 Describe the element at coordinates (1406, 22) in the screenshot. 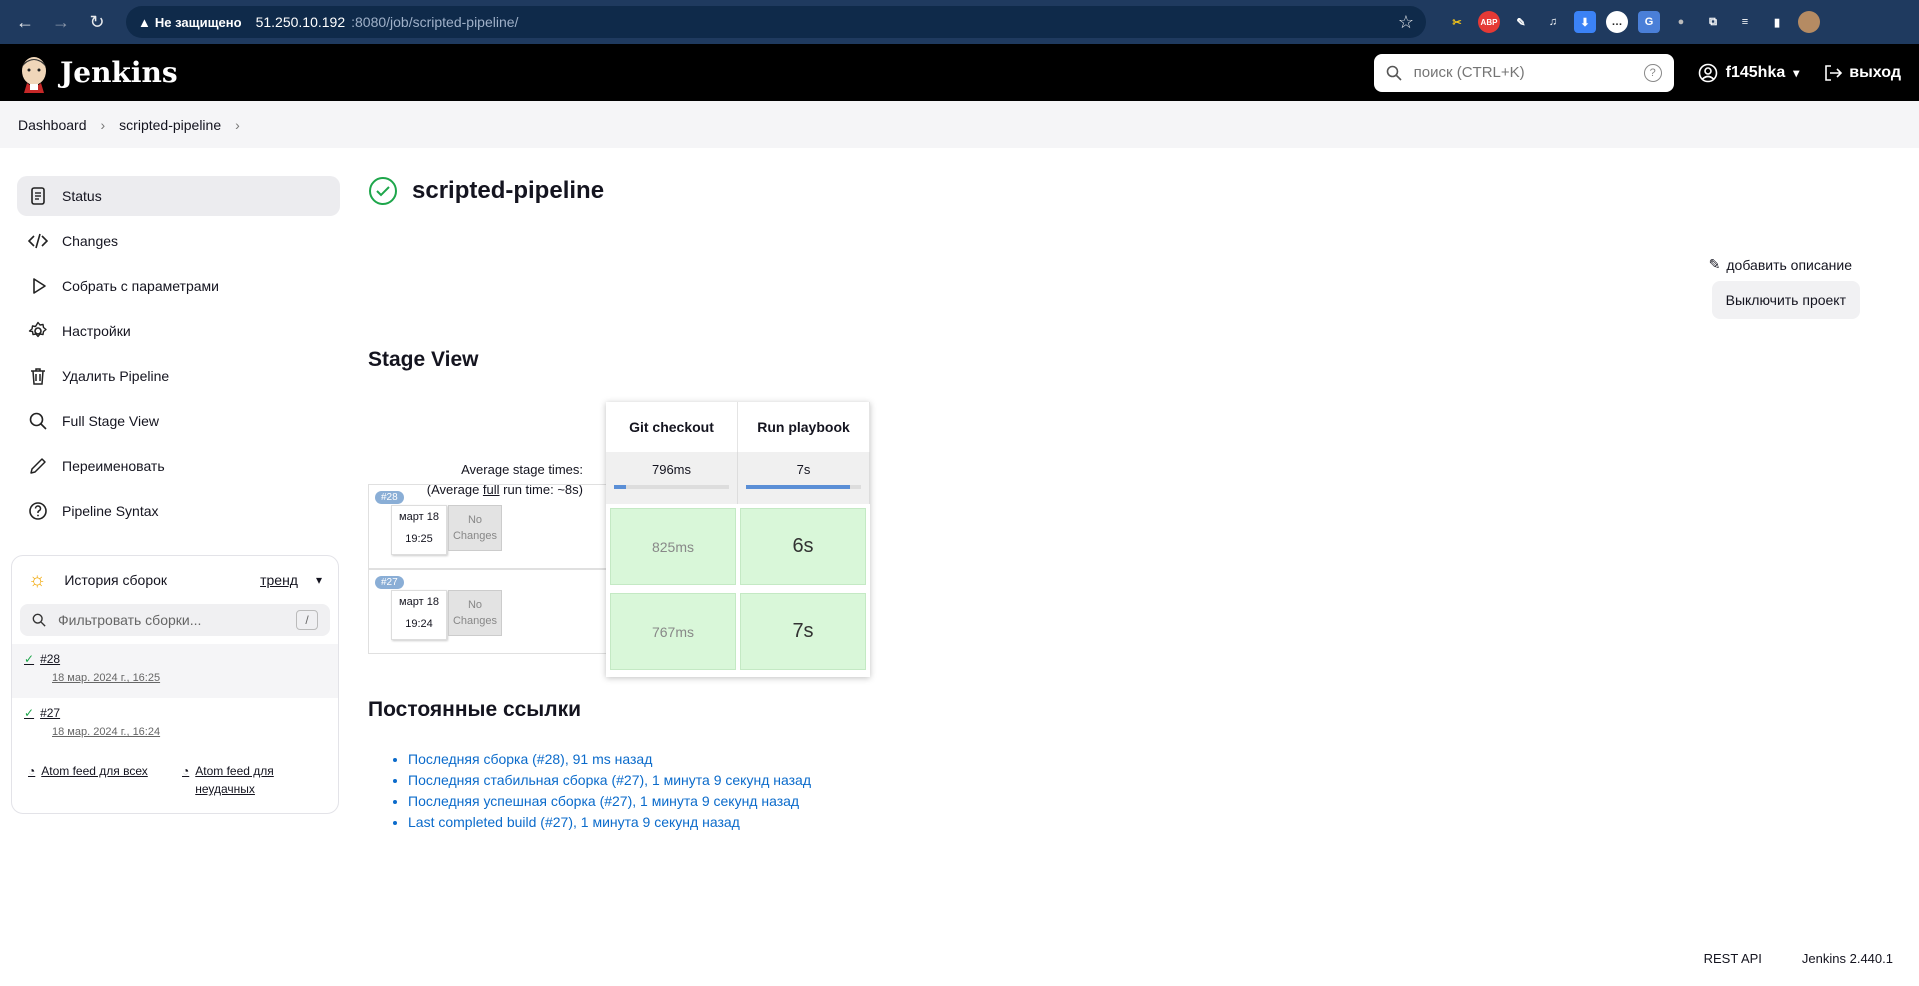

I see `bookmark-star-icon: ☆` at that location.